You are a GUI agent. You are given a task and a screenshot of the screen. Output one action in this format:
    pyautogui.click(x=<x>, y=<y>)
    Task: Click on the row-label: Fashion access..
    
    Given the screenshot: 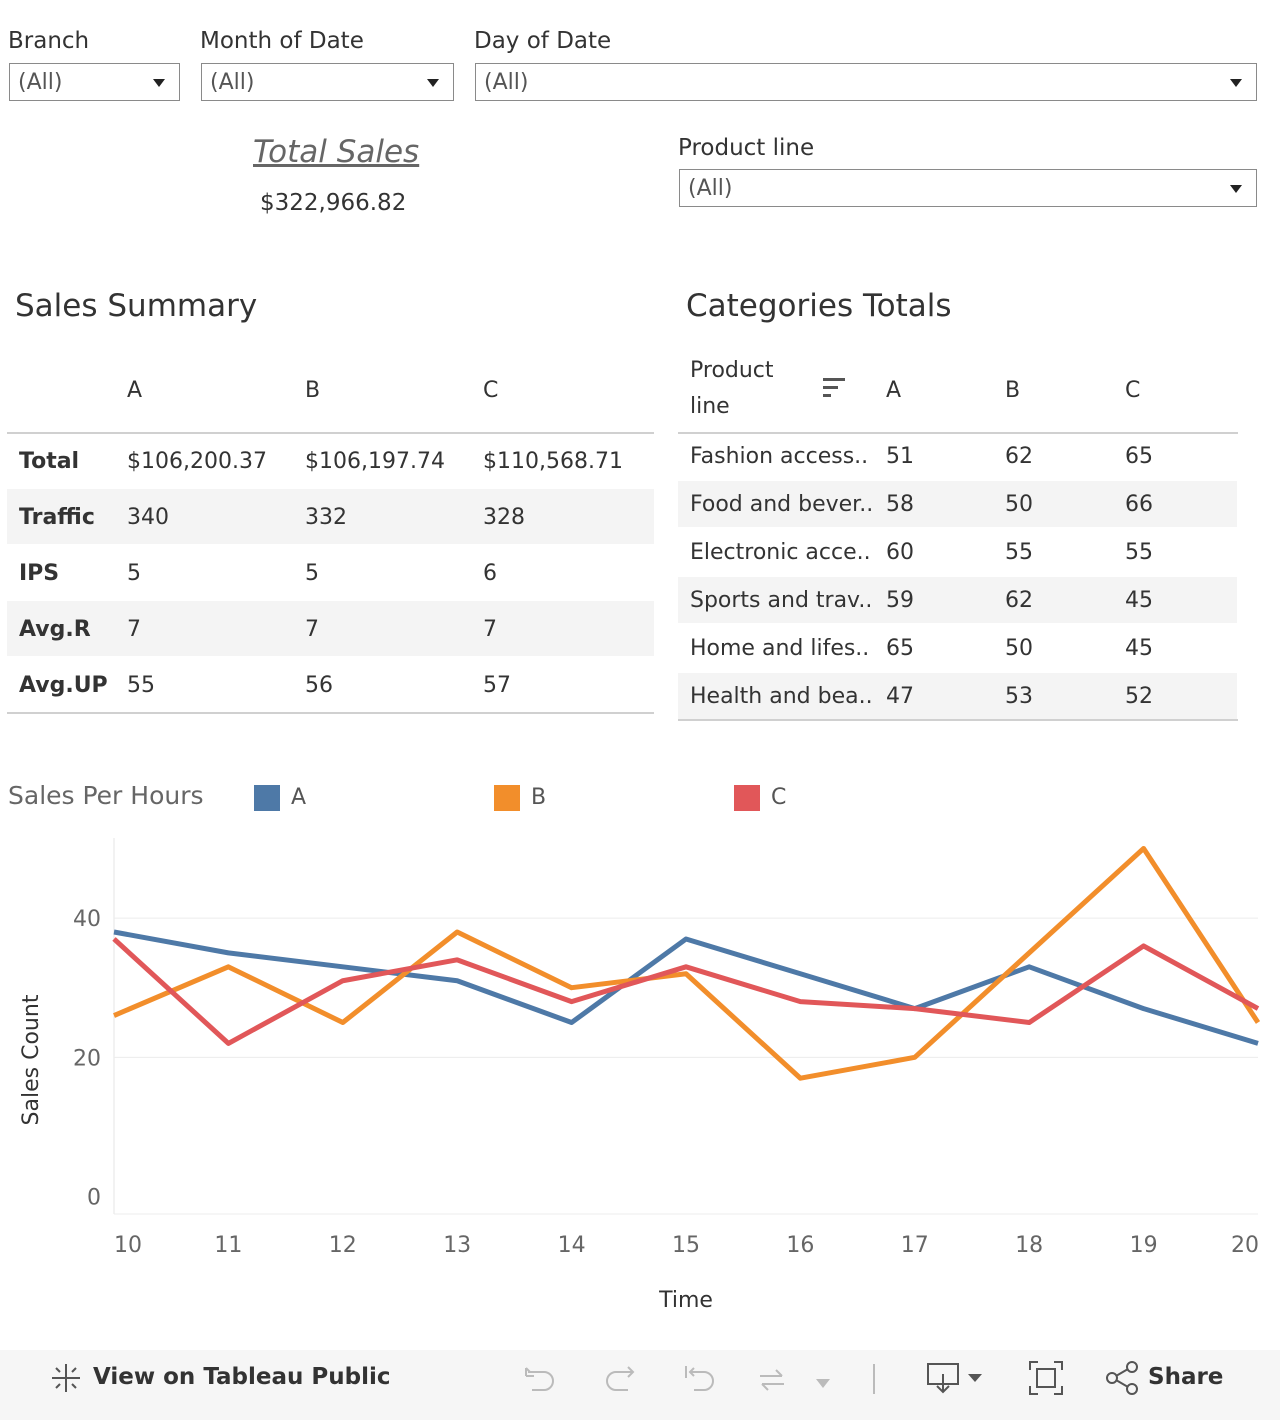 What is the action you would take?
    pyautogui.click(x=779, y=456)
    